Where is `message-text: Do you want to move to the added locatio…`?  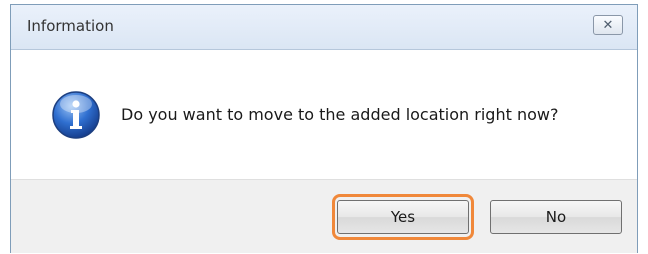
message-text: Do you want to move to the added locatio… is located at coordinates (340, 114).